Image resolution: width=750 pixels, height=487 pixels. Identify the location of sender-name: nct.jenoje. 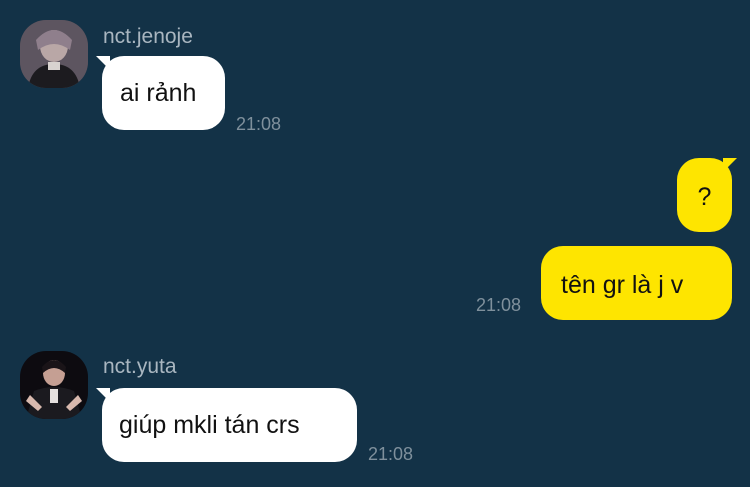
(148, 36).